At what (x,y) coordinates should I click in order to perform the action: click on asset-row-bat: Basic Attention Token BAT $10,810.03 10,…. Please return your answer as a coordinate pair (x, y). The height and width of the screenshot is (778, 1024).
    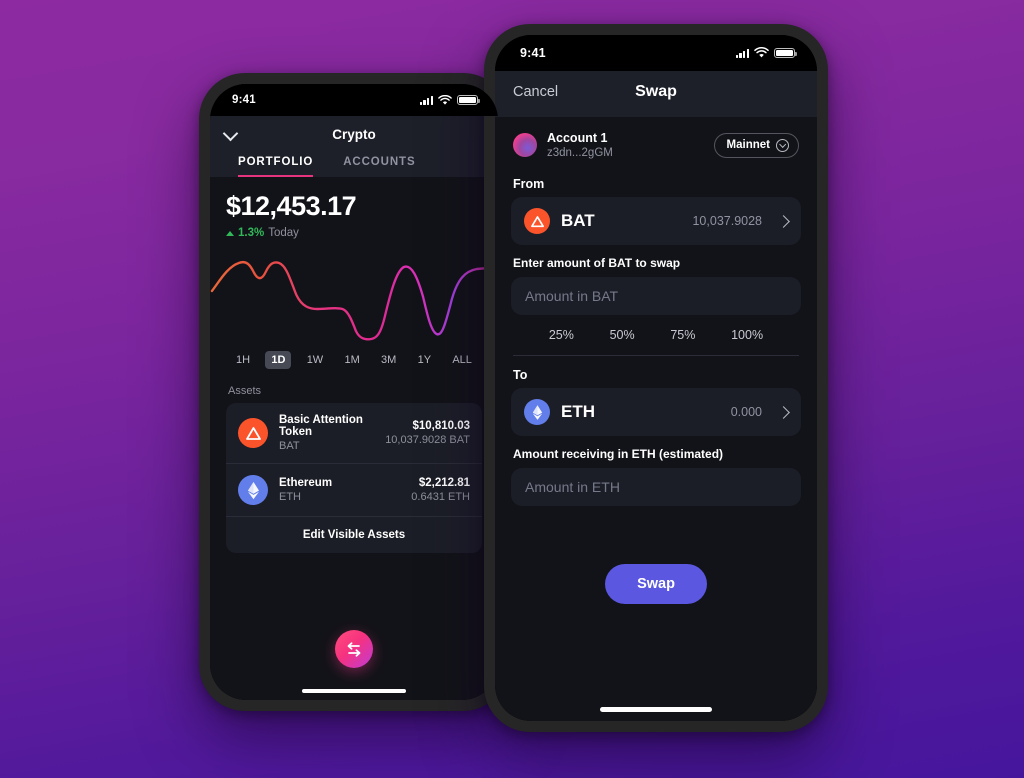
    Looking at the image, I should click on (354, 433).